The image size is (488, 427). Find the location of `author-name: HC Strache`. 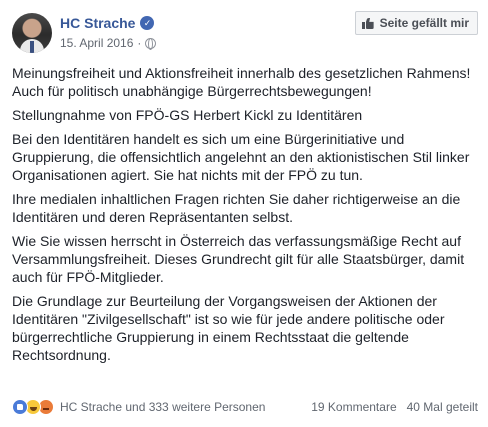

author-name: HC Strache is located at coordinates (97, 23).